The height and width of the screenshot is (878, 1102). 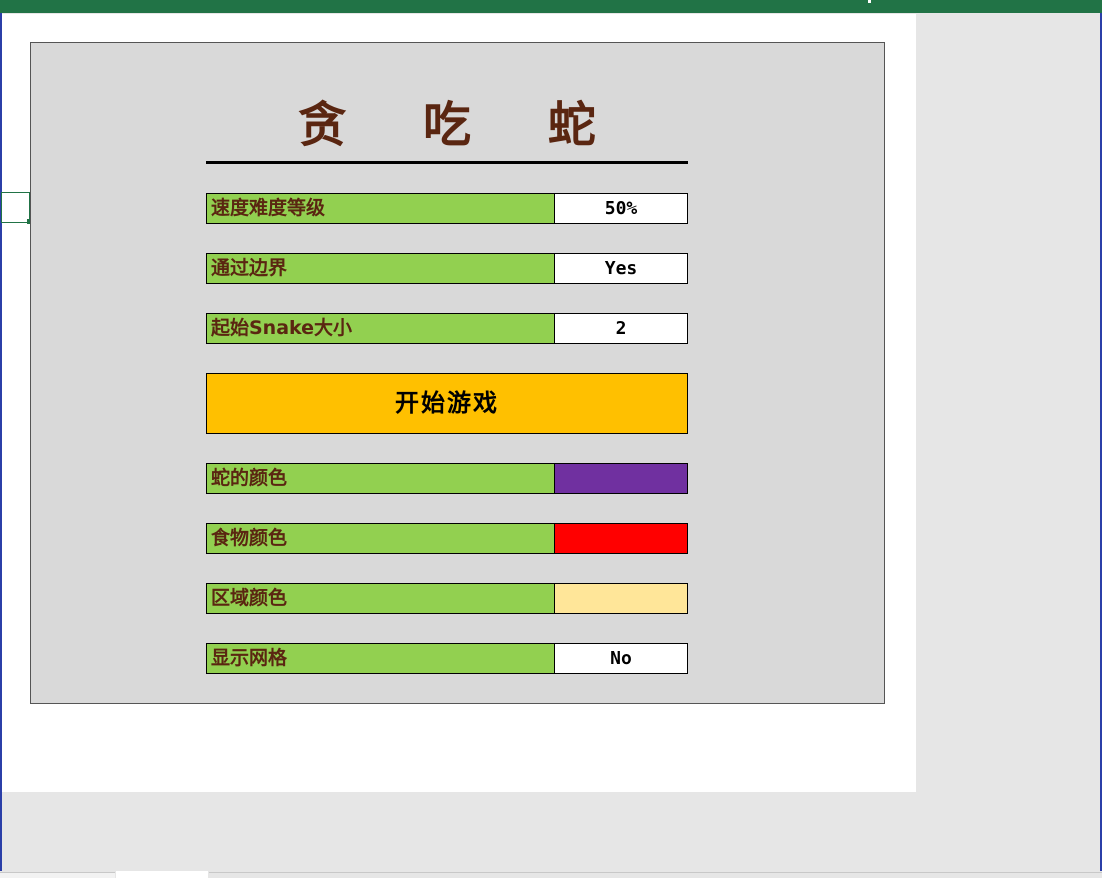 What do you see at coordinates (621, 658) in the screenshot?
I see `setting-value-show-grid: No` at bounding box center [621, 658].